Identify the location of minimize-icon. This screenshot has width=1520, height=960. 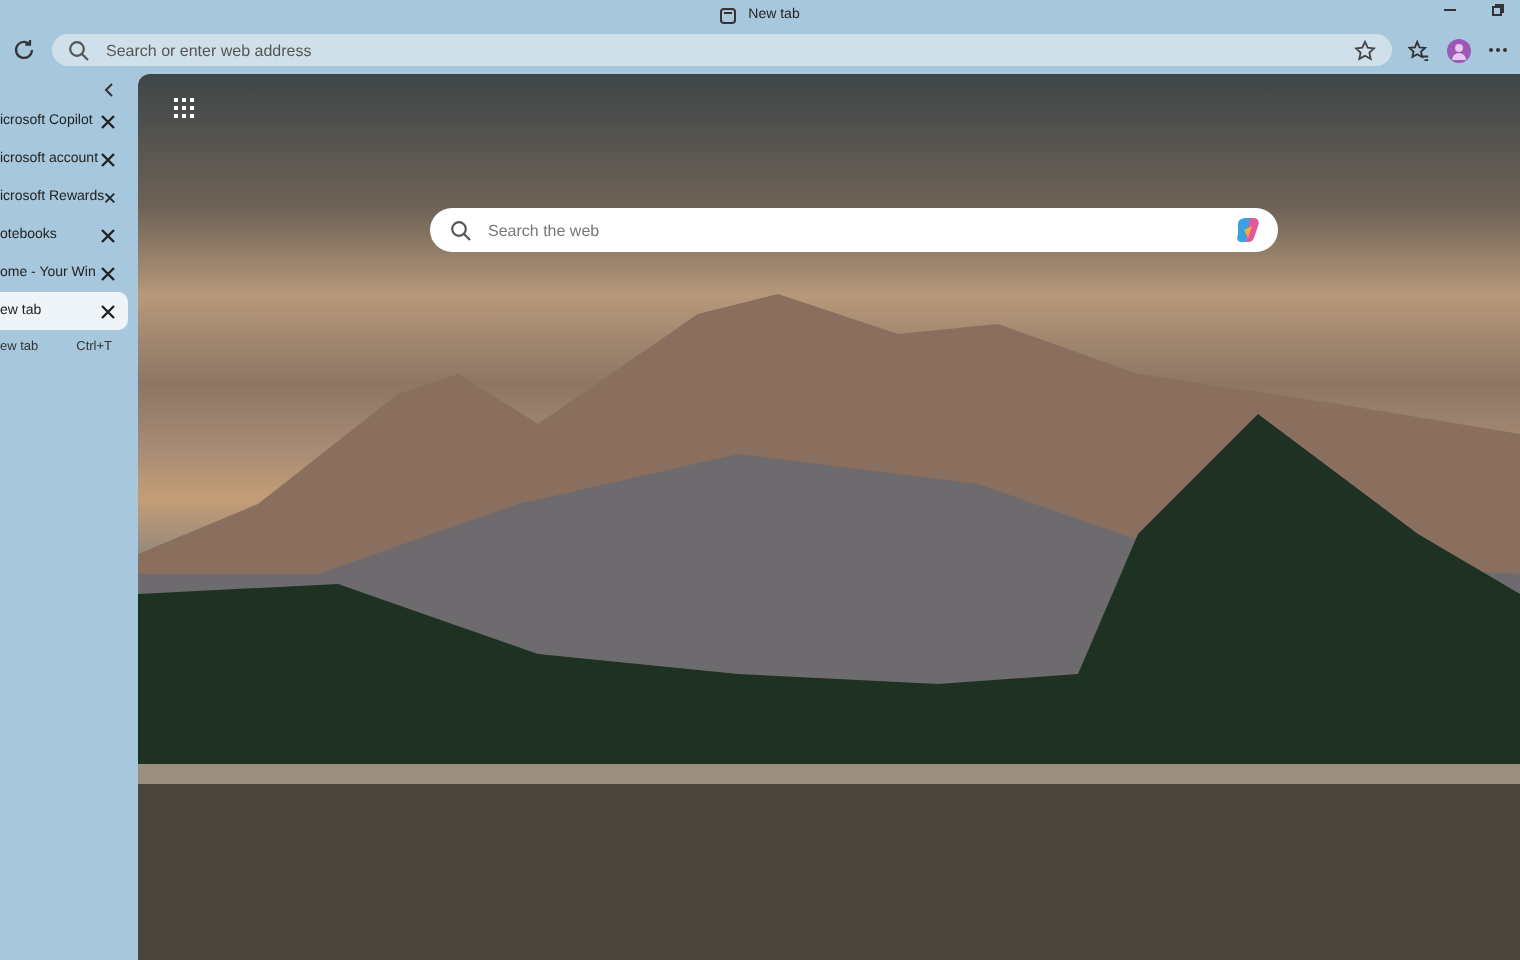
(1450, 10).